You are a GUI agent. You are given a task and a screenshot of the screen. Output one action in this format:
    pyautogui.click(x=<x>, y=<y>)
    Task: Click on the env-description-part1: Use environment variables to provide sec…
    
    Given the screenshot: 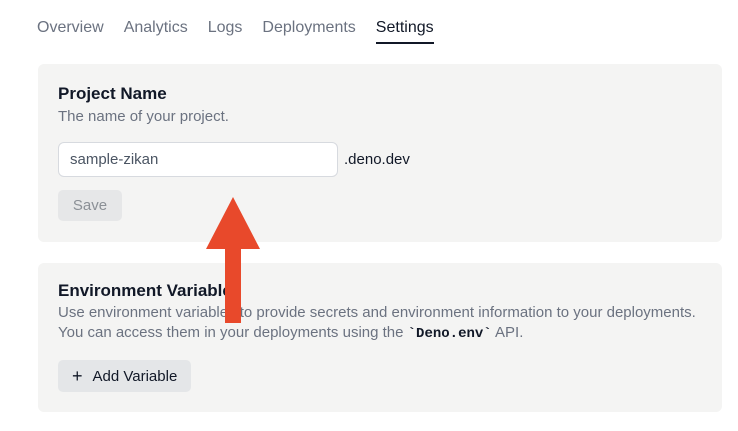 What is the action you would take?
    pyautogui.click(x=377, y=322)
    